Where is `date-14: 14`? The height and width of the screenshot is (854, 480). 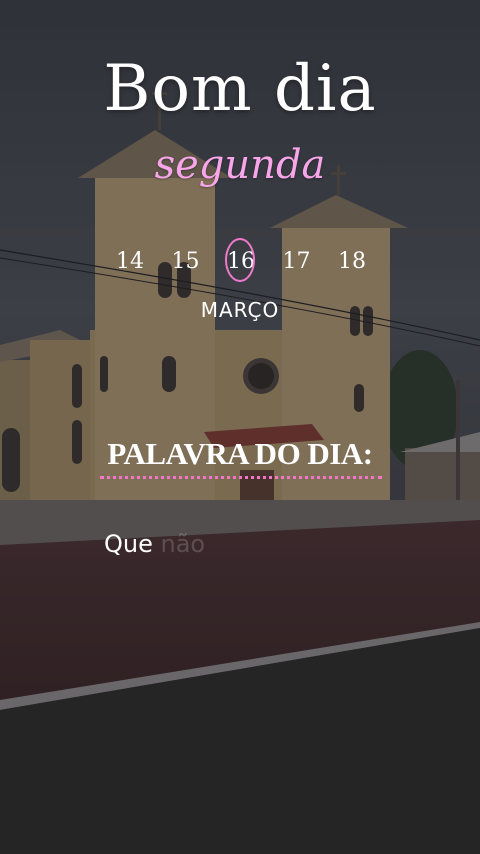
date-14: 14 is located at coordinates (130, 261).